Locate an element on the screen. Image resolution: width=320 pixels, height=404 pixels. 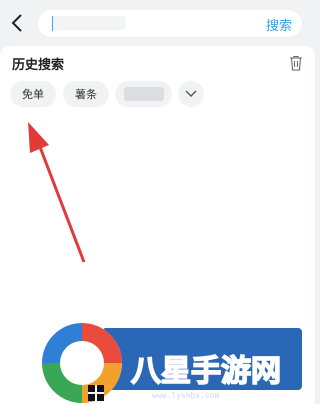
watermark-url: www.lyshbx.com is located at coordinates (186, 395).